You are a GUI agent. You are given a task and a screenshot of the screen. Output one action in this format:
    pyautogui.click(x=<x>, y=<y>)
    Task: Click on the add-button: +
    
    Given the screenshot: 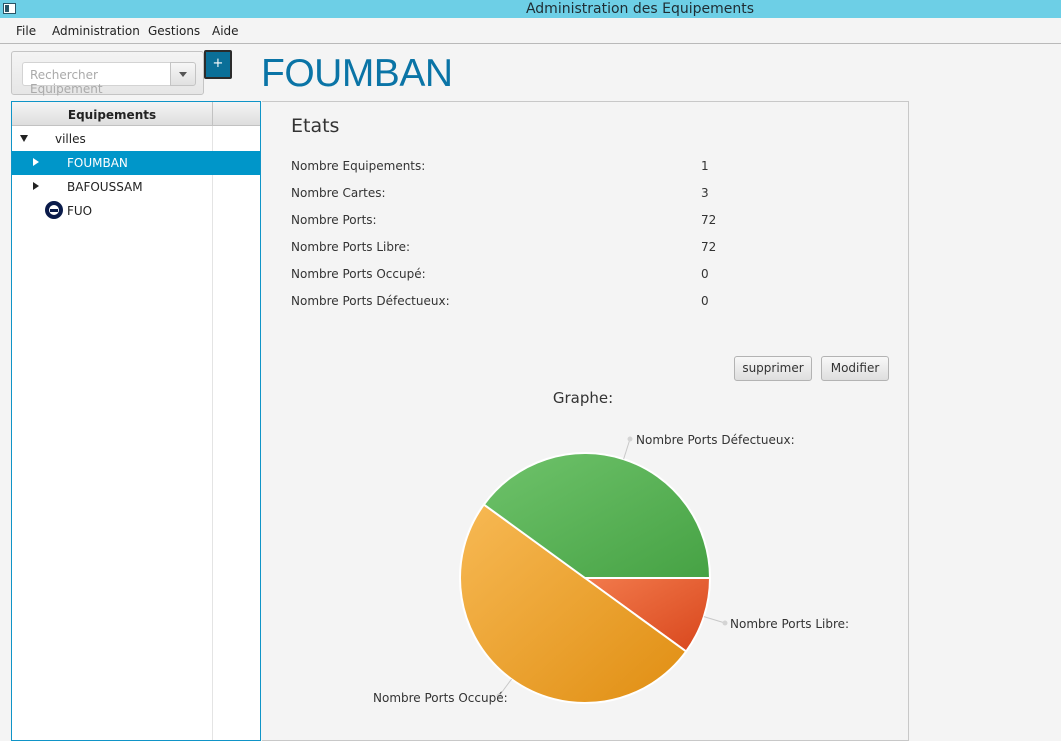 What is the action you would take?
    pyautogui.click(x=218, y=64)
    